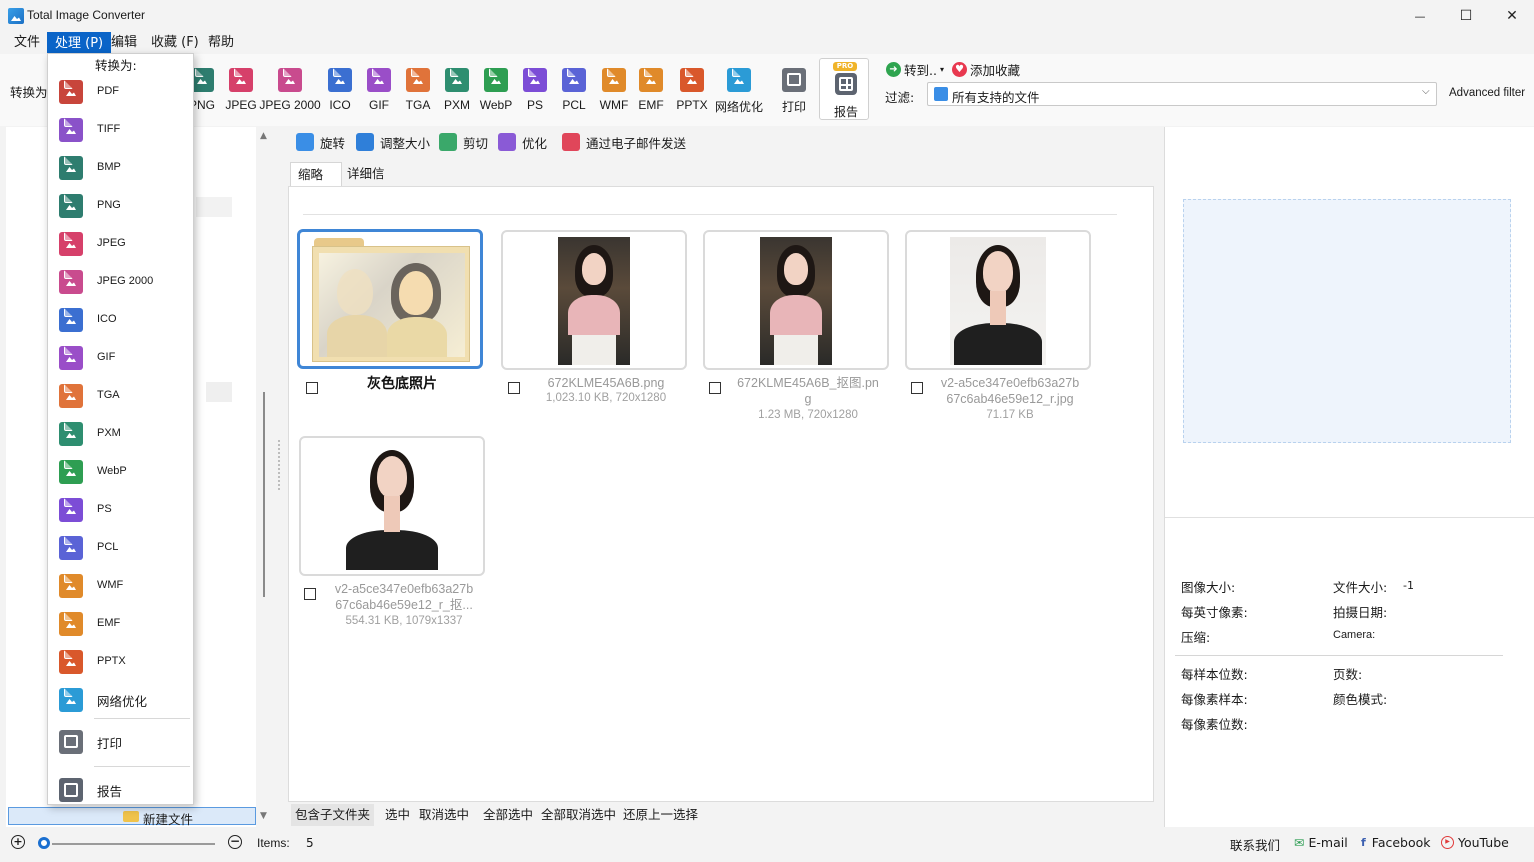 Image resolution: width=1534 pixels, height=862 pixels. What do you see at coordinates (120, 624) in the screenshot?
I see `dropdown-item-emf: EMF` at bounding box center [120, 624].